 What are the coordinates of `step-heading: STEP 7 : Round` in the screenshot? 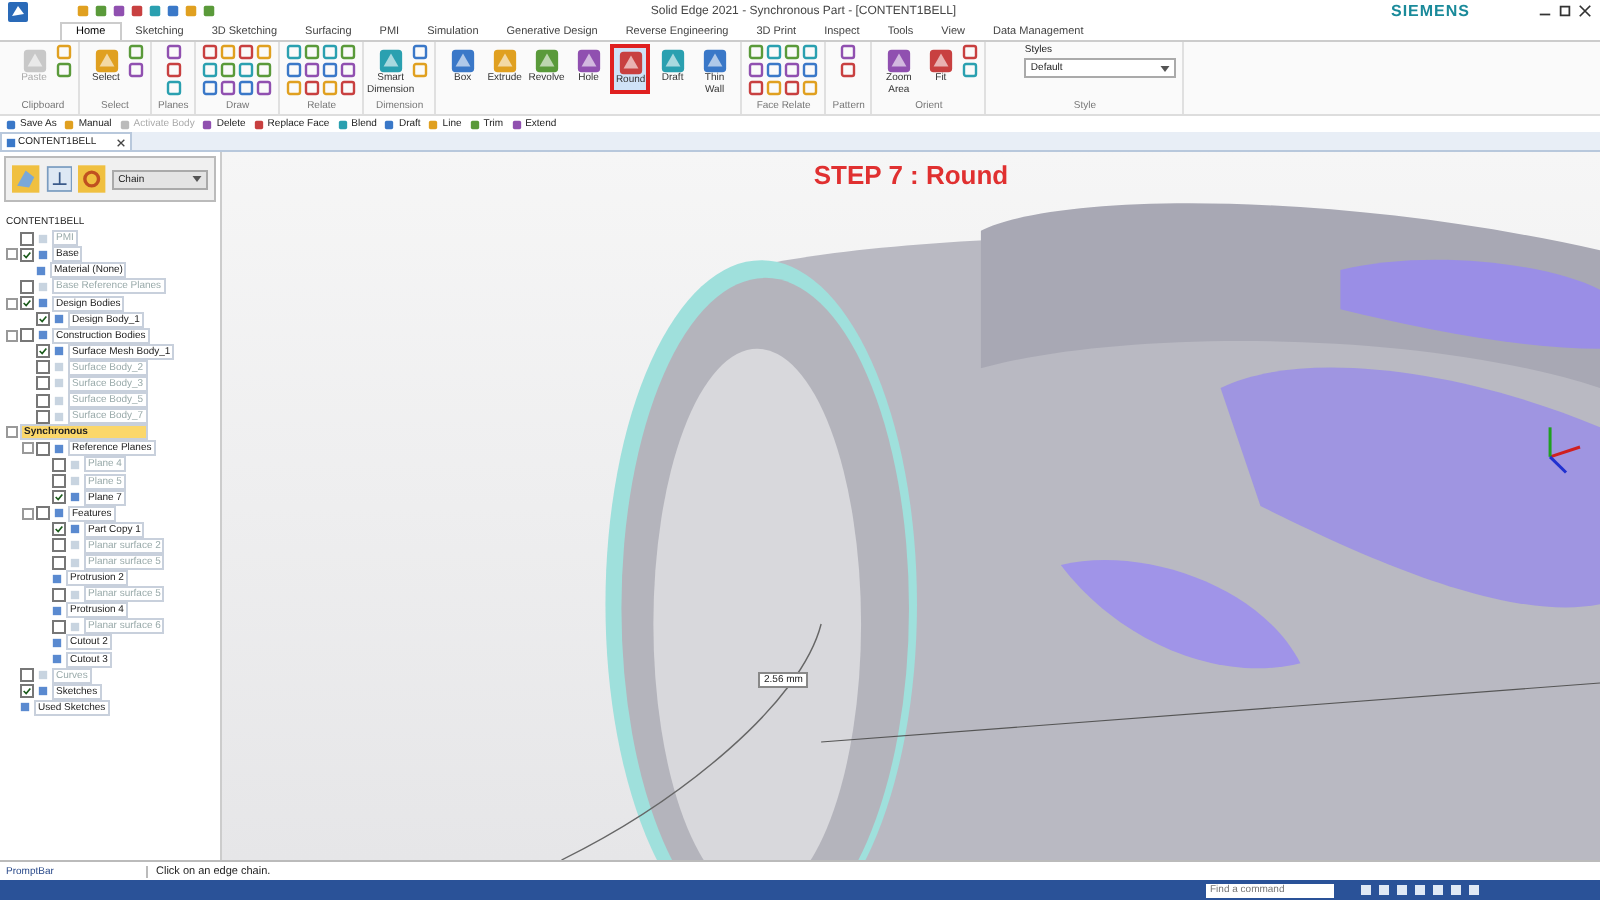 It's located at (911, 175).